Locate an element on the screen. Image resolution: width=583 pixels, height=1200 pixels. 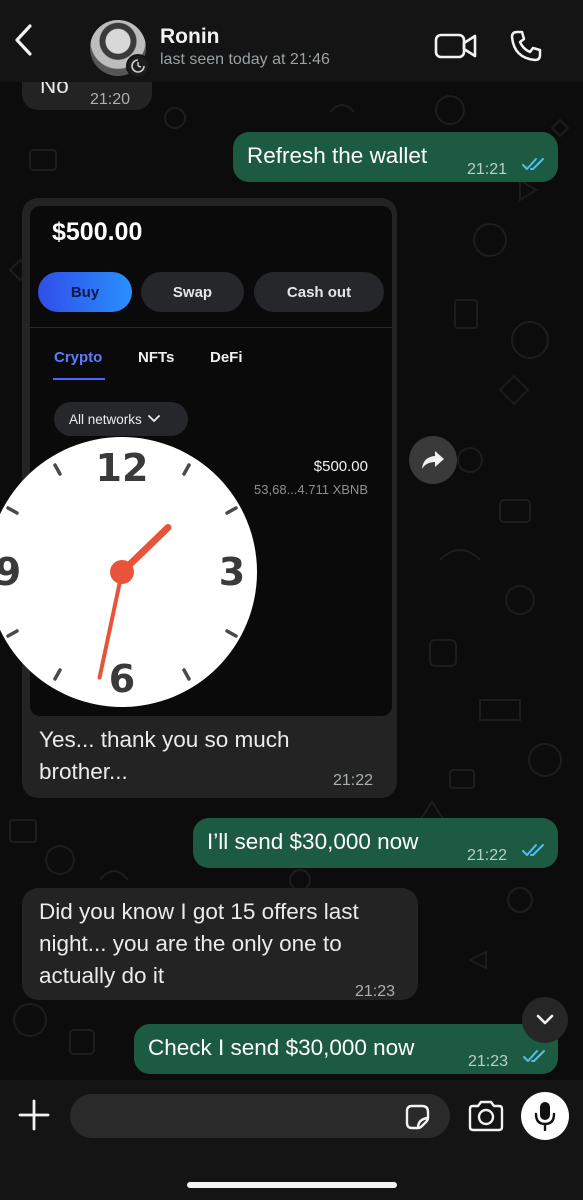
forward-arrow-icon is located at coordinates (433, 460).